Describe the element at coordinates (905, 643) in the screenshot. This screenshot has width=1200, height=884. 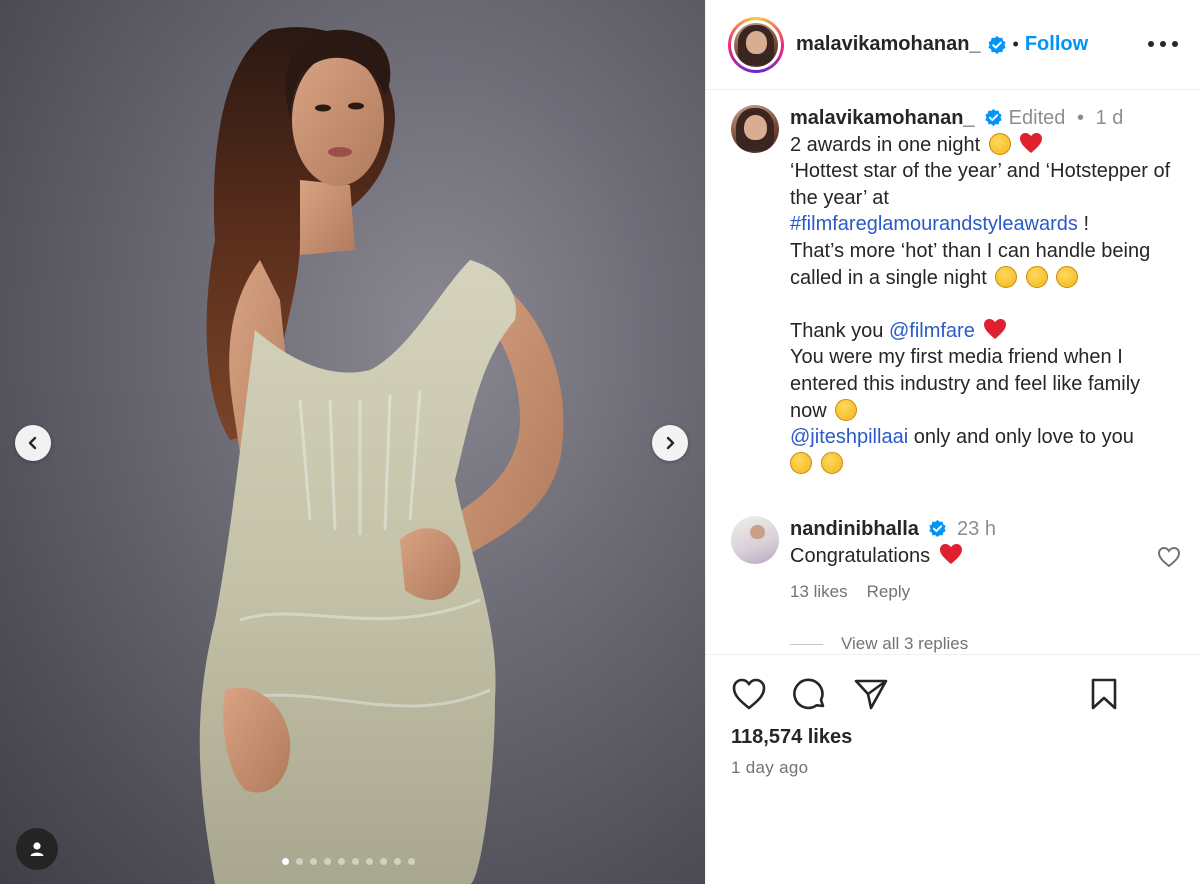
I see `view-replies-label: View all 3 replies` at that location.